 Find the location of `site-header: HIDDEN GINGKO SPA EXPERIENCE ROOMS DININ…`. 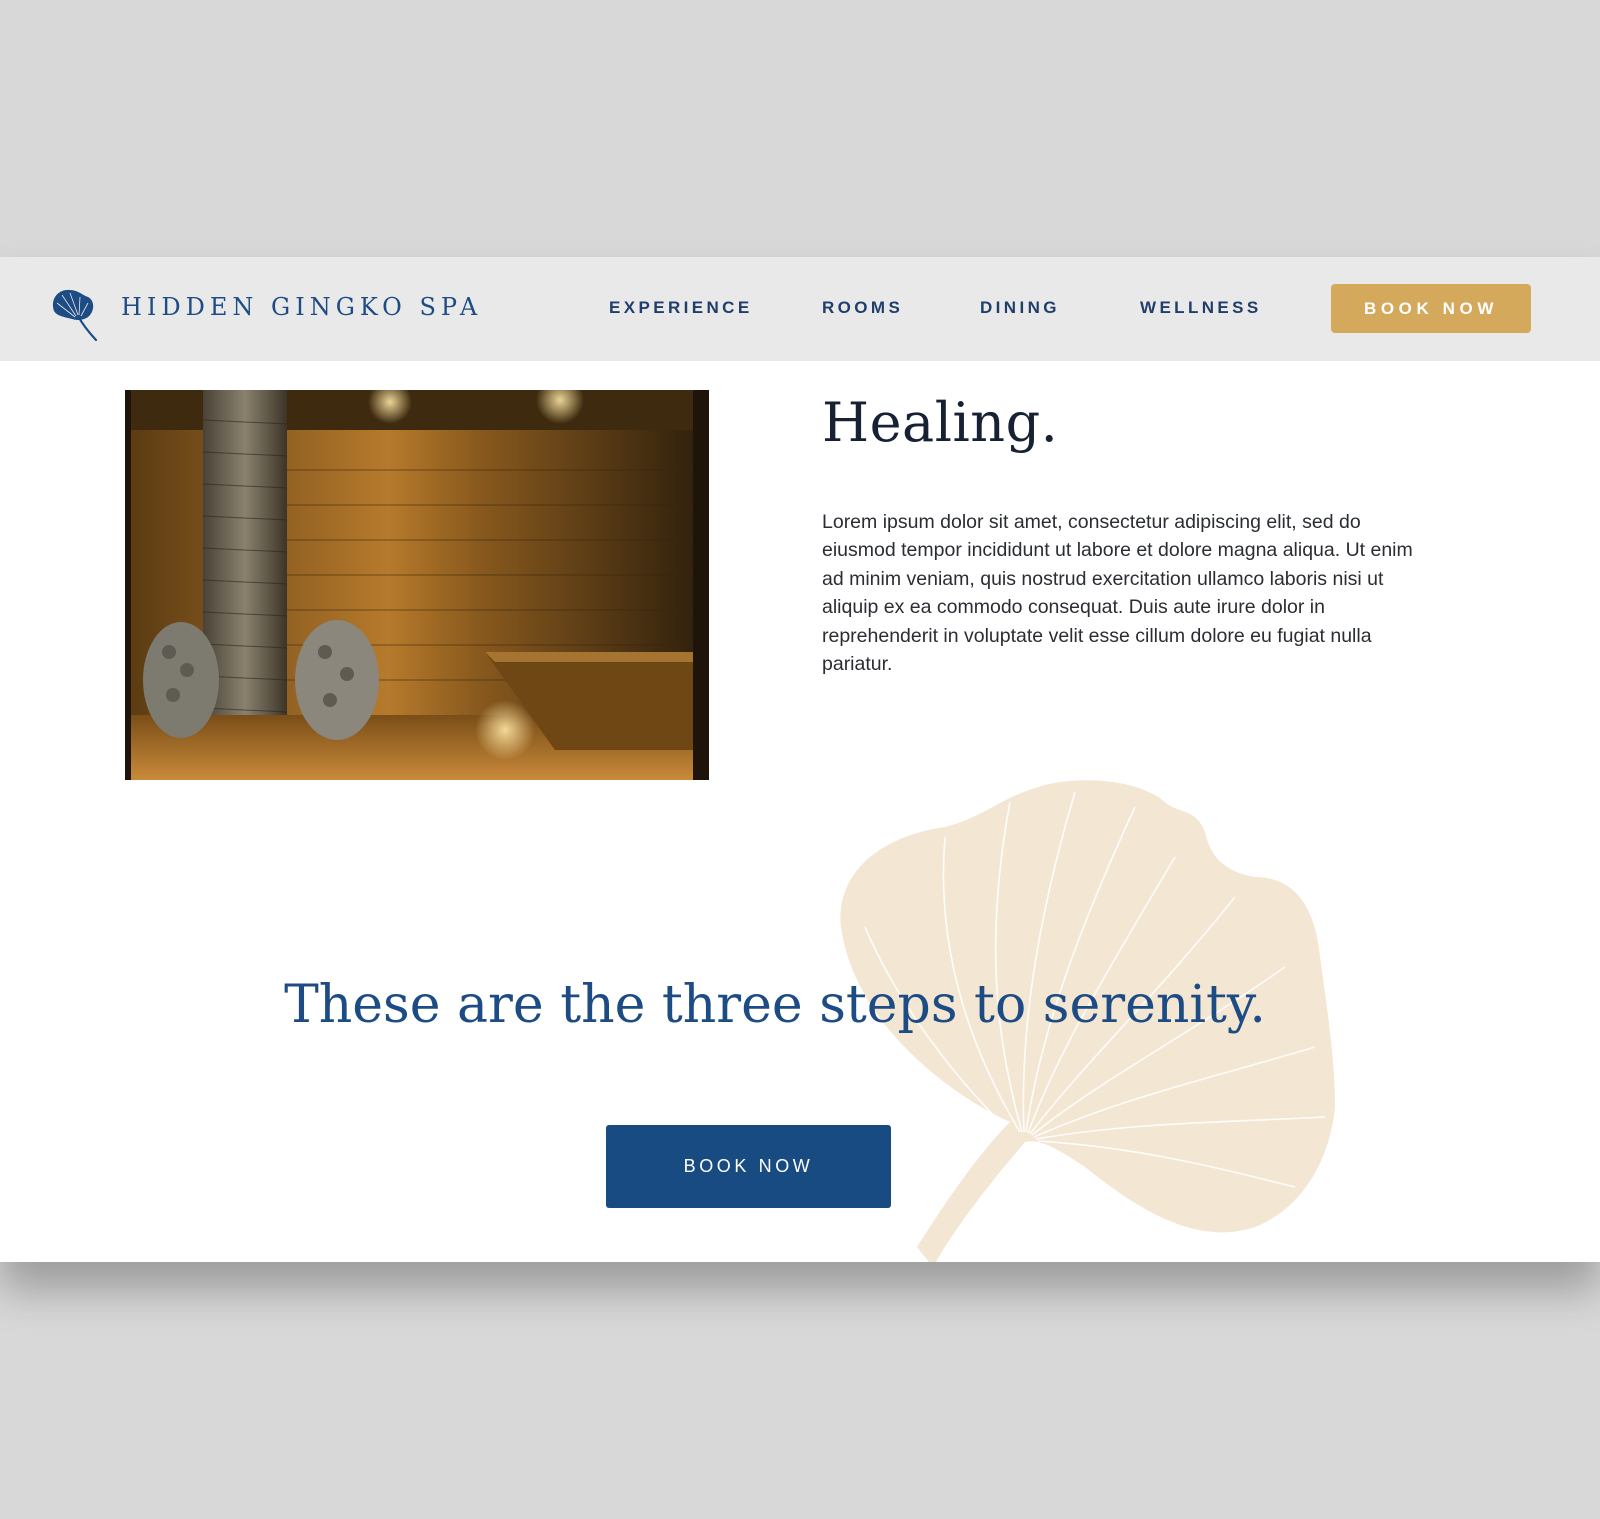

site-header: HIDDEN GINGKO SPA EXPERIENCE ROOMS DININ… is located at coordinates (800, 309).